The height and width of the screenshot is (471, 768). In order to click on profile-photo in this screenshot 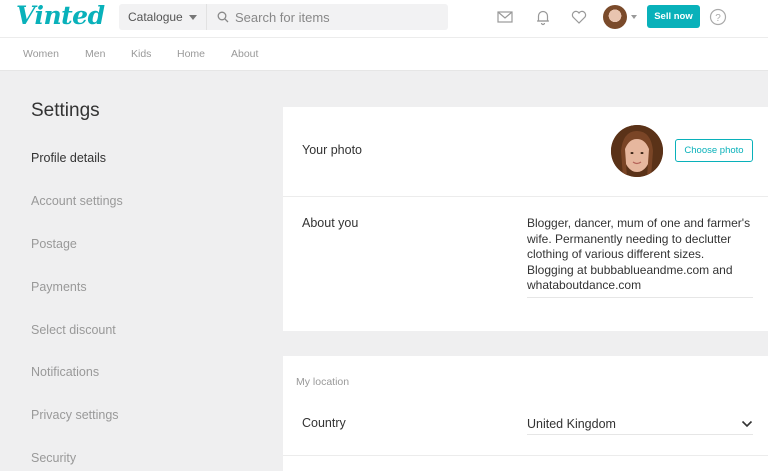, I will do `click(637, 151)`.